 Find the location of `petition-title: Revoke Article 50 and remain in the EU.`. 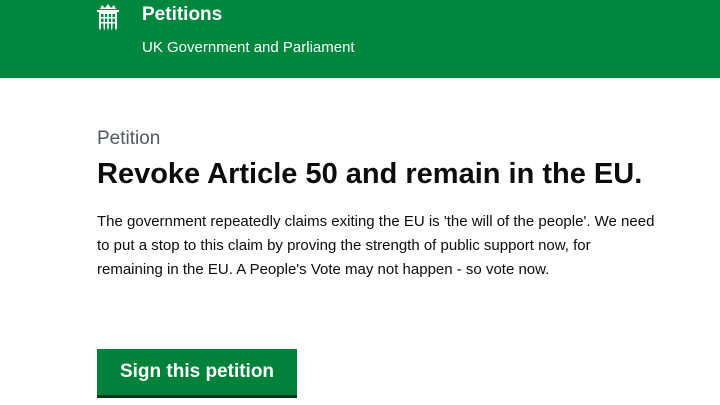

petition-title: Revoke Article 50 and remain in the EU. is located at coordinates (370, 174).